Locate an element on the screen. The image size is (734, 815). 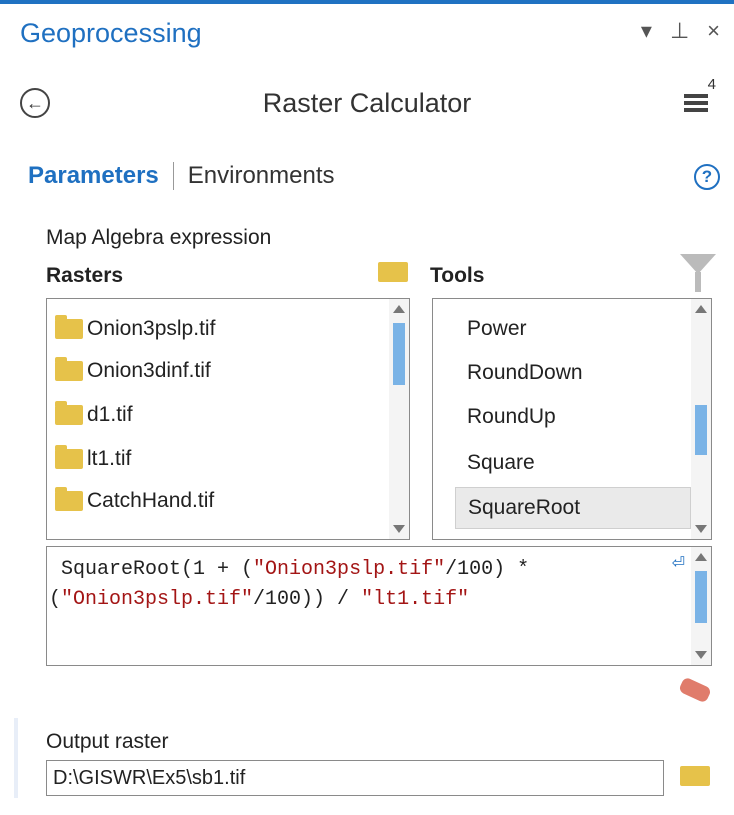
pane-menu-icon: ▾ is located at coordinates (646, 31).